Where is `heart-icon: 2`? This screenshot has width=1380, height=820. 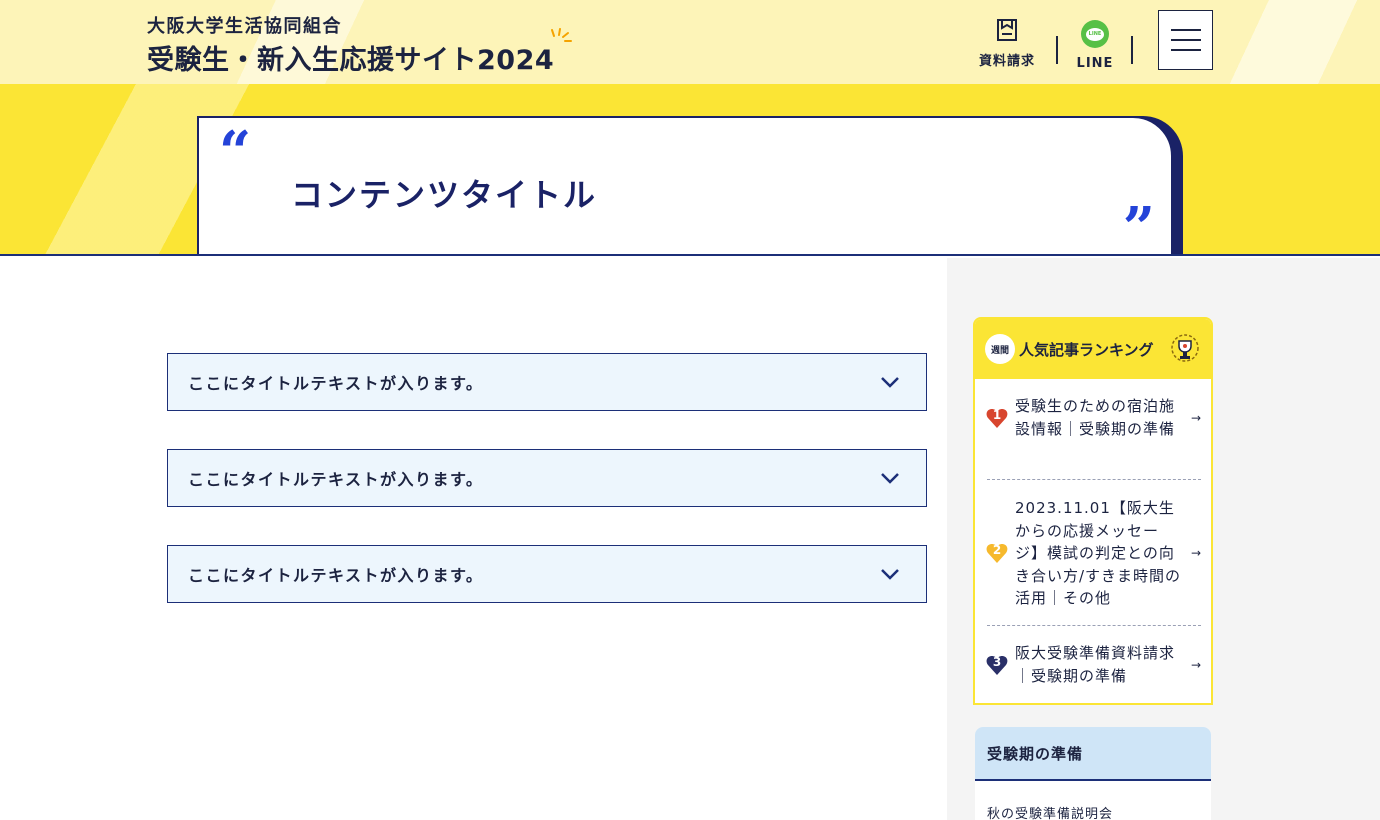
heart-icon: 2 is located at coordinates (997, 553).